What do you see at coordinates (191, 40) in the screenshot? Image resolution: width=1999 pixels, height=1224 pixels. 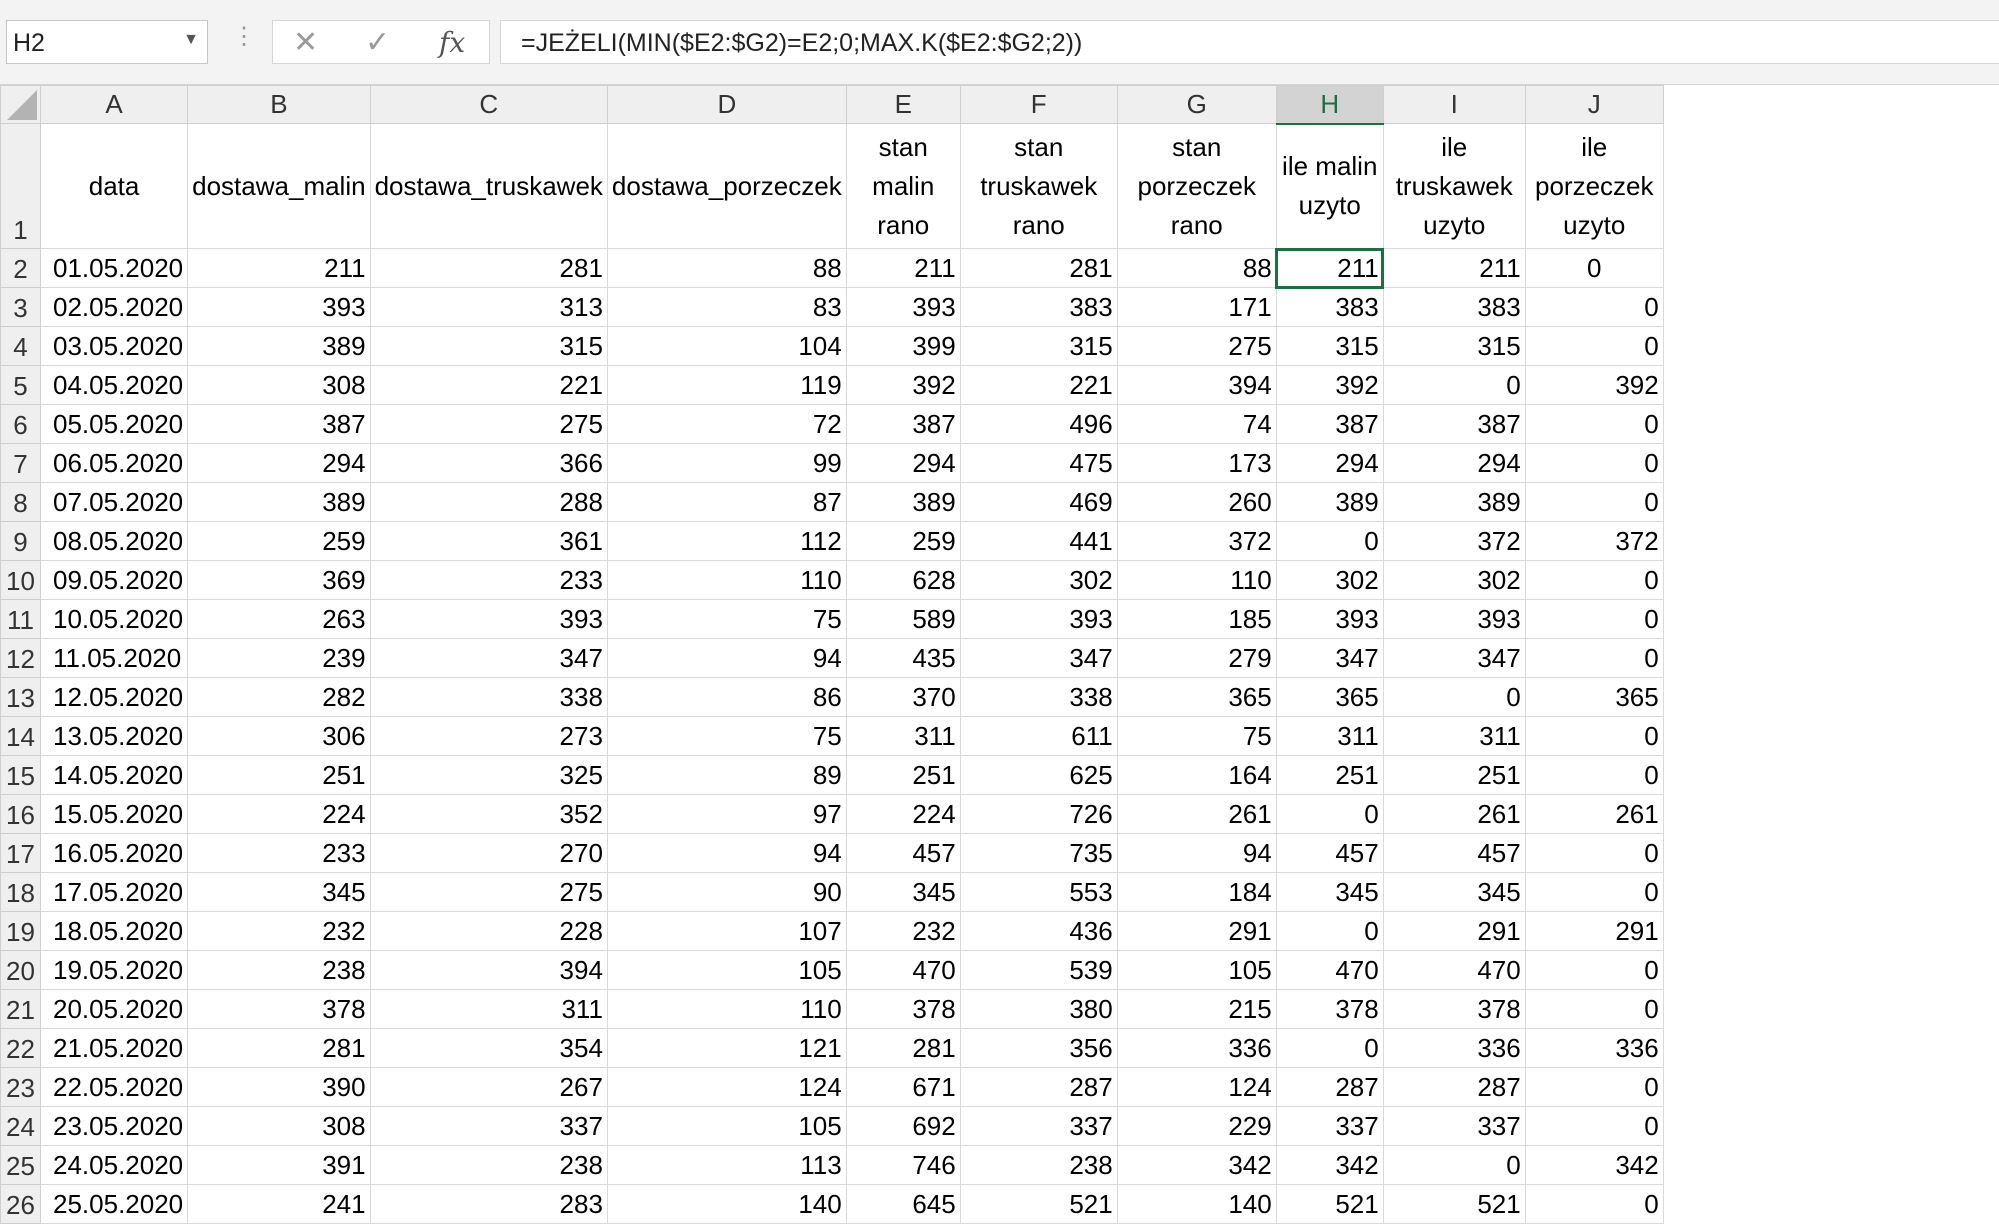 I see `chevron-down-icon: ▼` at bounding box center [191, 40].